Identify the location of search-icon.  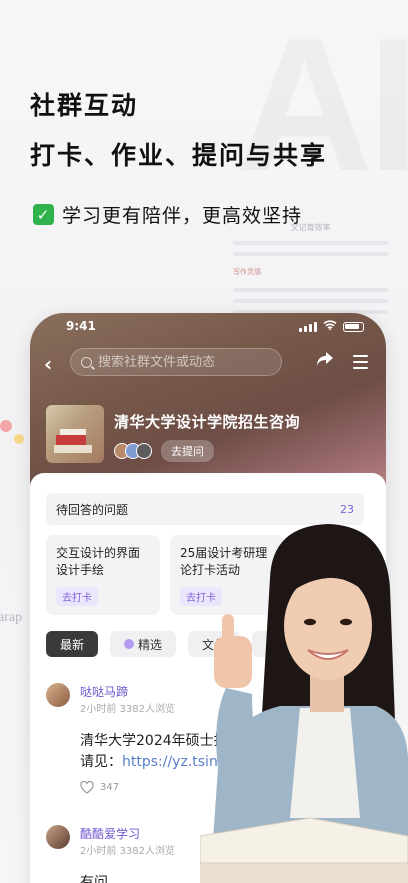
(86, 362).